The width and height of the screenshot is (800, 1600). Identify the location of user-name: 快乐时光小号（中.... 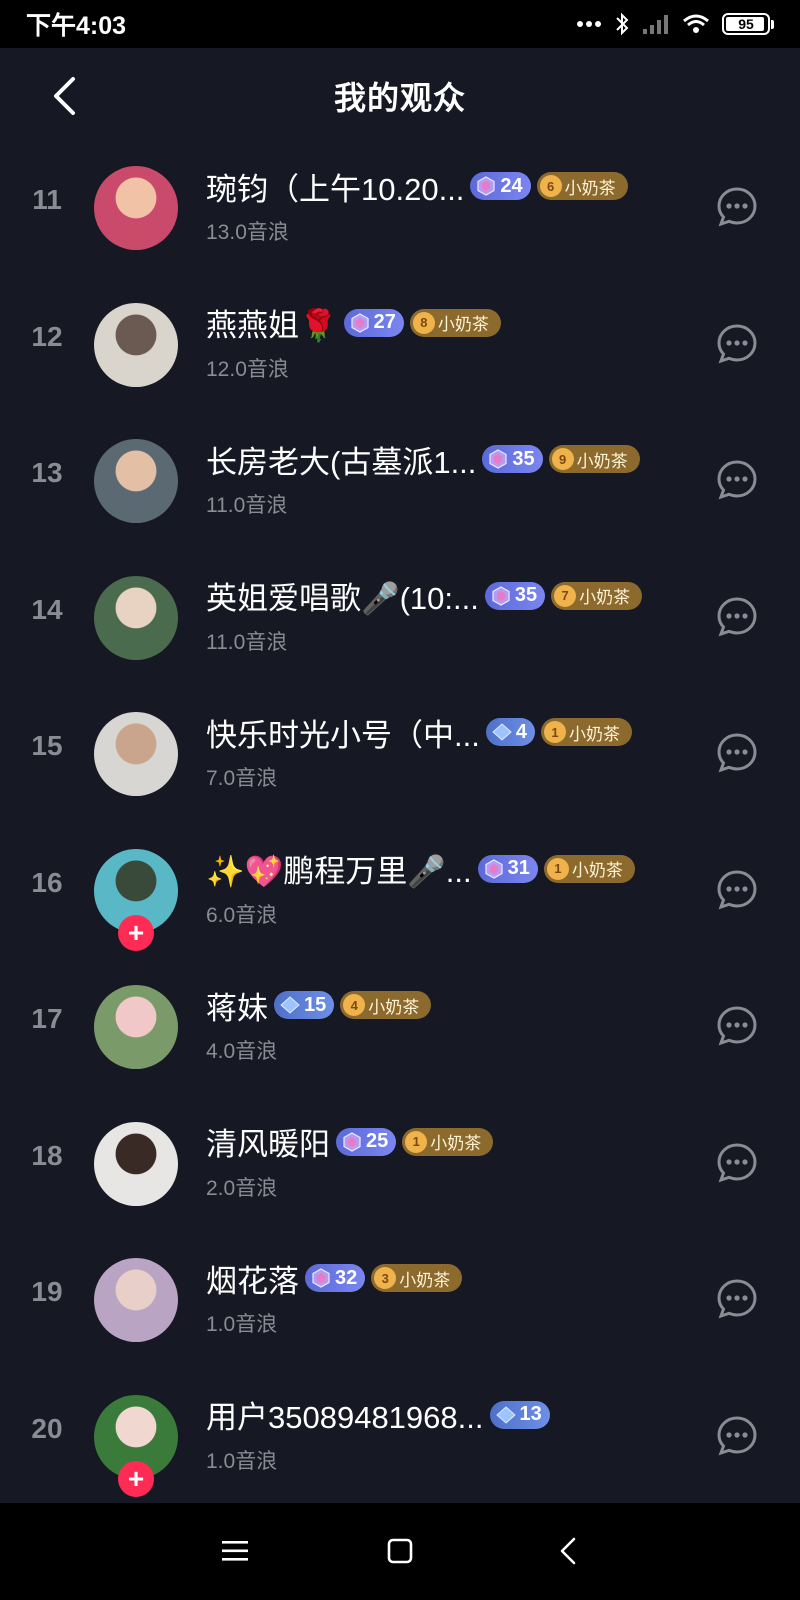
(343, 735).